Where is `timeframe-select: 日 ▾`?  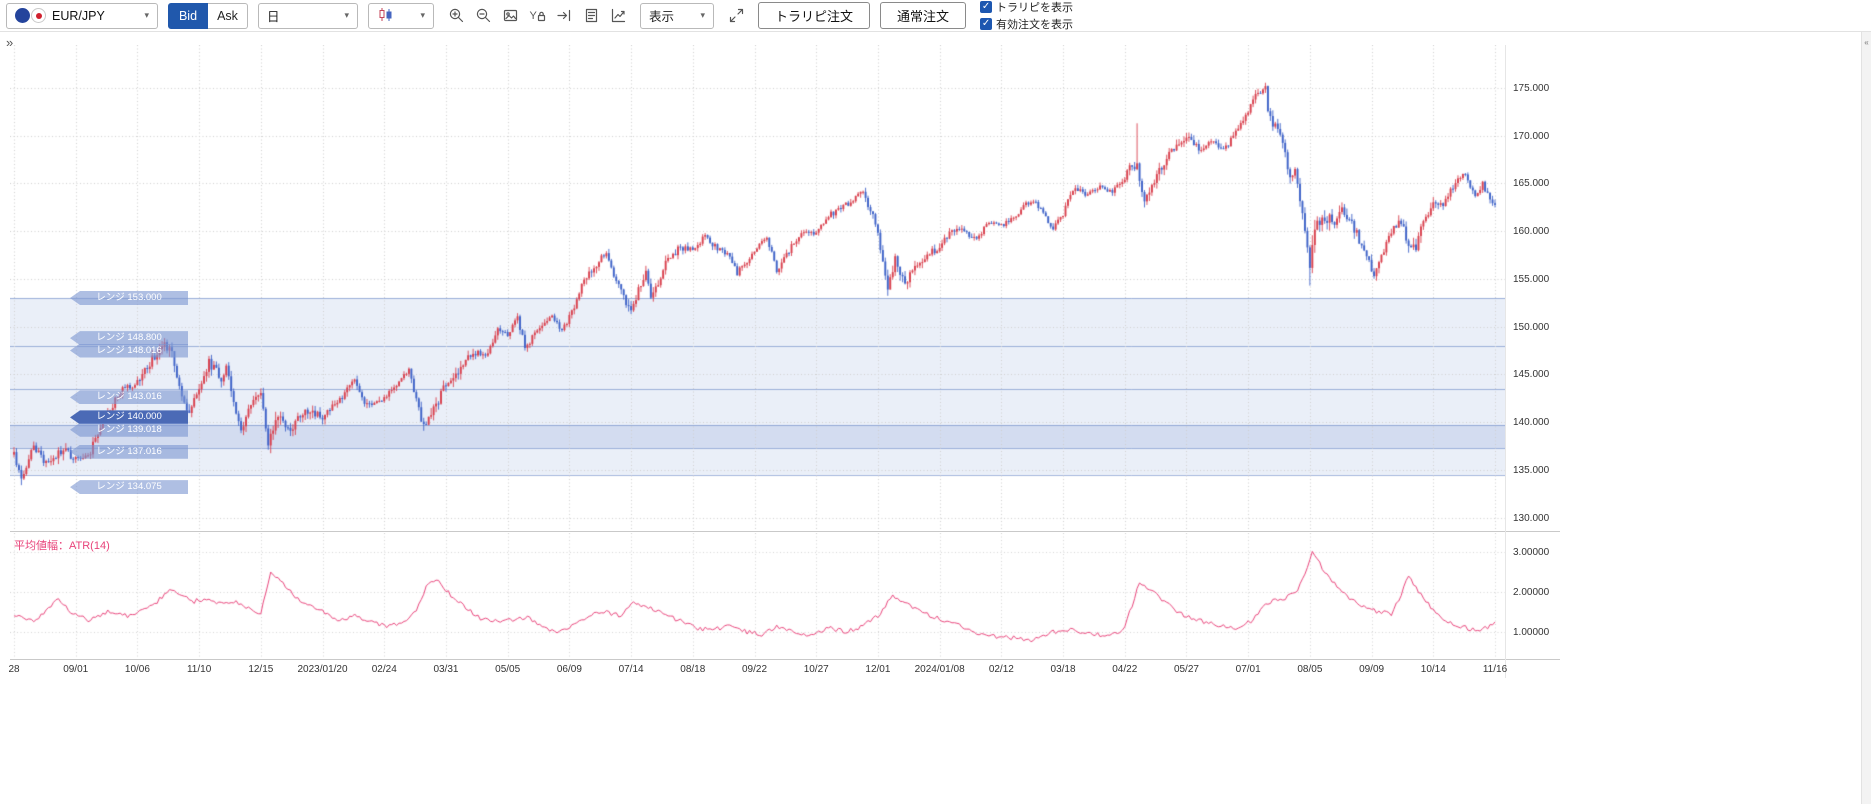 timeframe-select: 日 ▾ is located at coordinates (308, 15).